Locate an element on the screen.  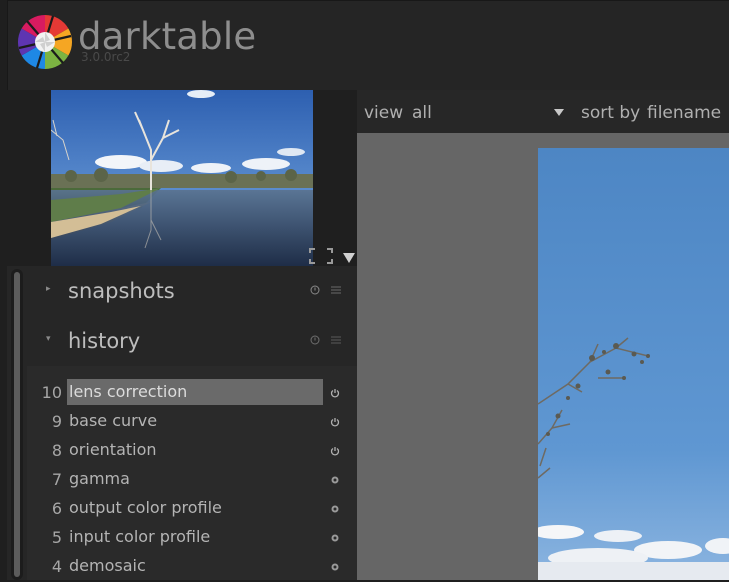
filter-toolbar: view all sort by filename is located at coordinates (543, 111).